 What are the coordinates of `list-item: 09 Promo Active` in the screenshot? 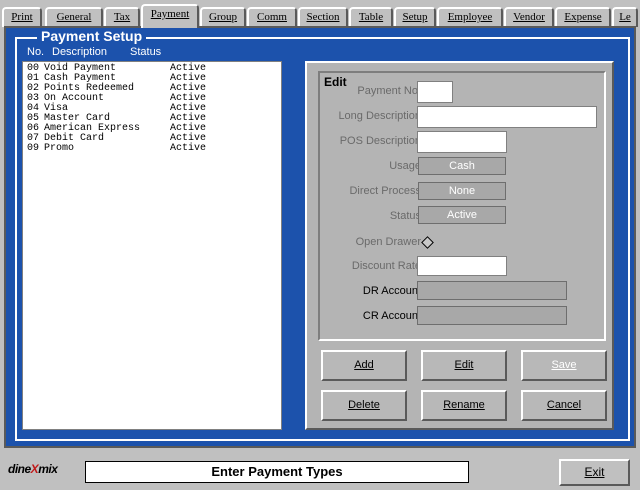 It's located at (152, 149).